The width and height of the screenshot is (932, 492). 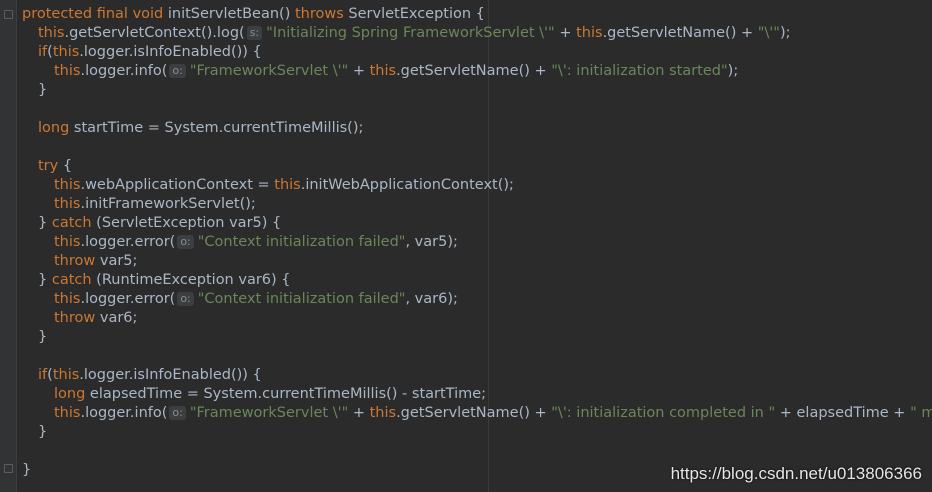 What do you see at coordinates (768, 33) in the screenshot?
I see `string-literal: "\'"` at bounding box center [768, 33].